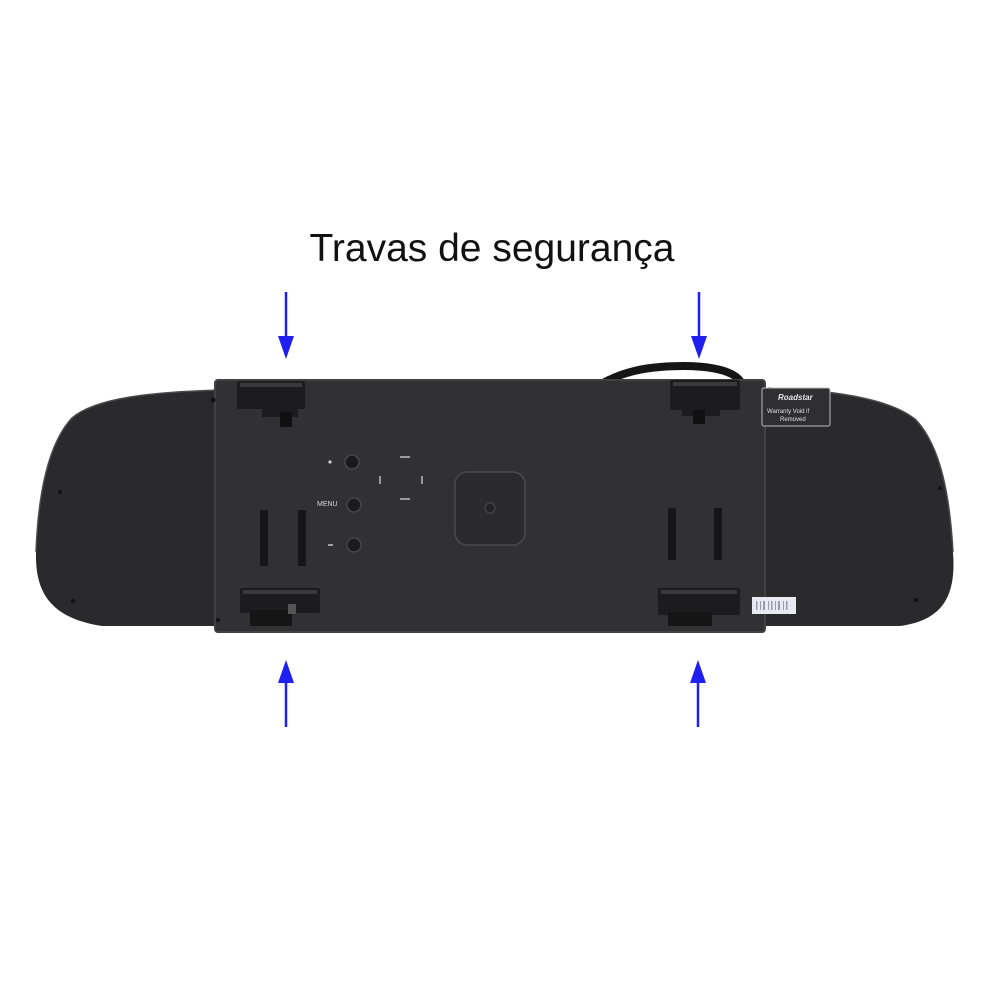  I want to click on sticker-text-line2: Removed, so click(793, 420).